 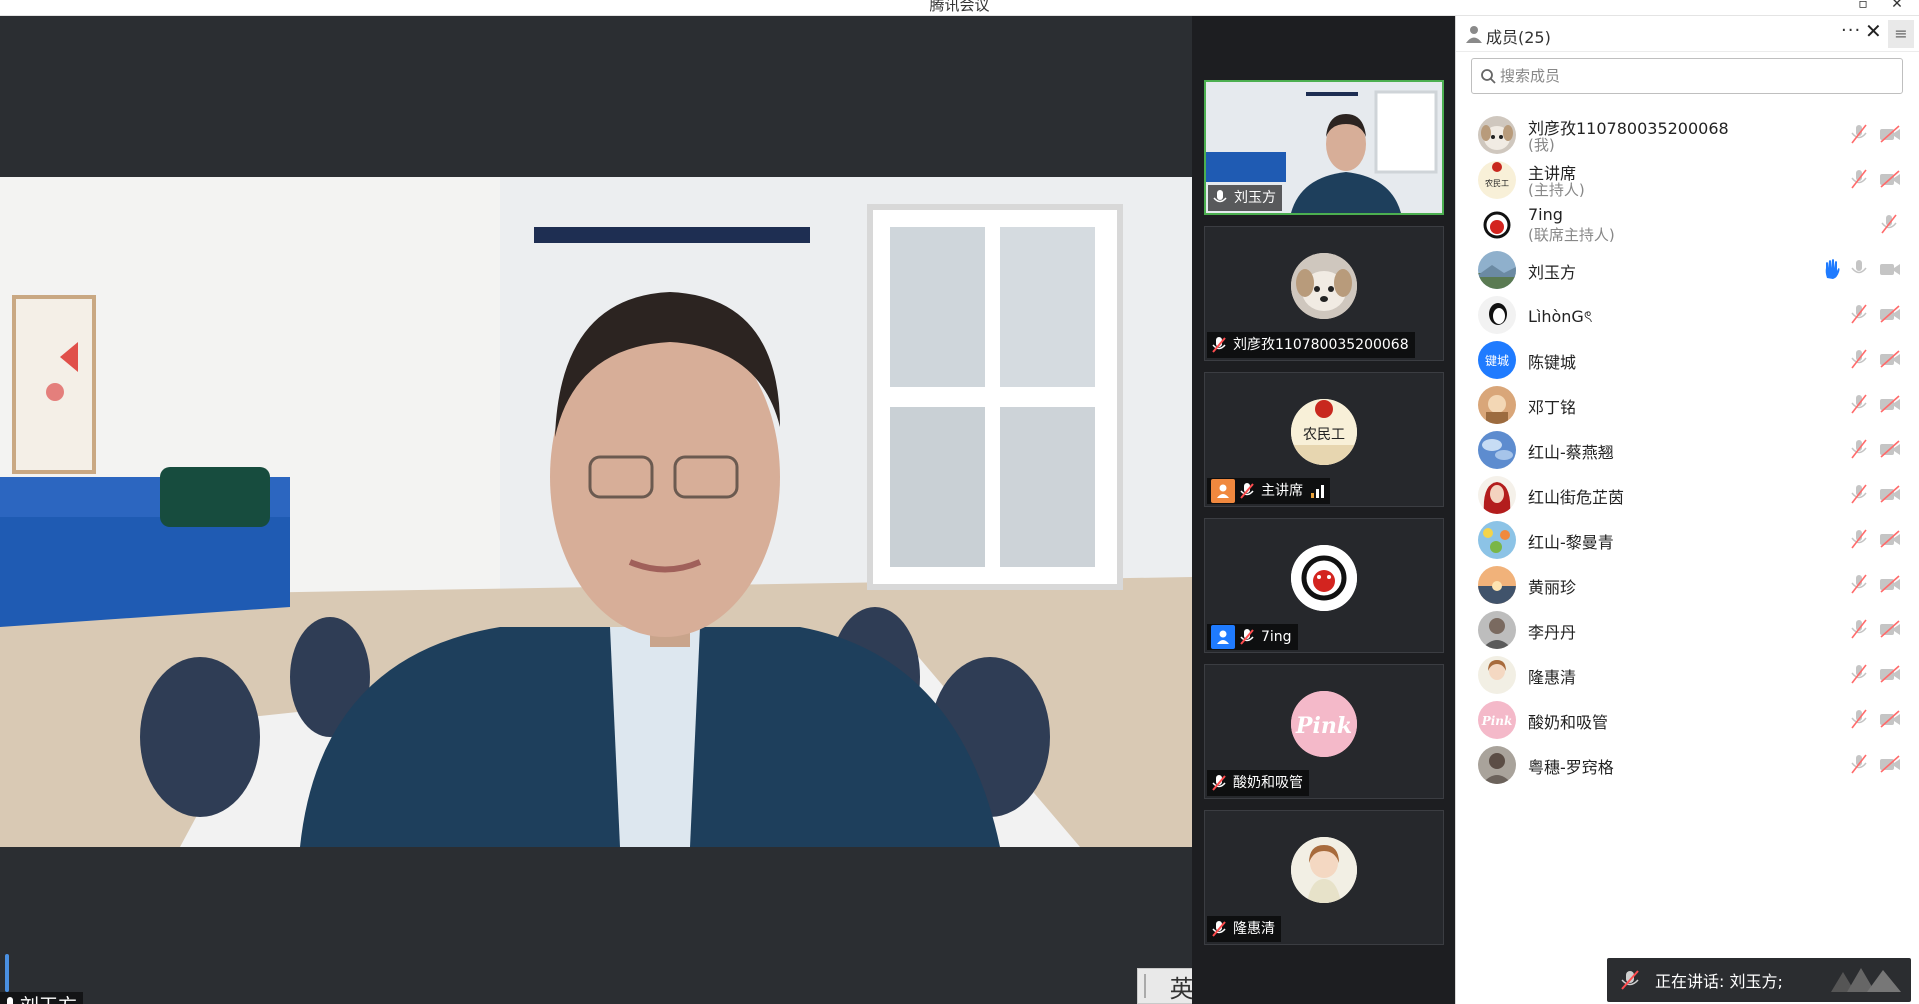 What do you see at coordinates (1866, 980) in the screenshot?
I see `audio-waves-icon` at bounding box center [1866, 980].